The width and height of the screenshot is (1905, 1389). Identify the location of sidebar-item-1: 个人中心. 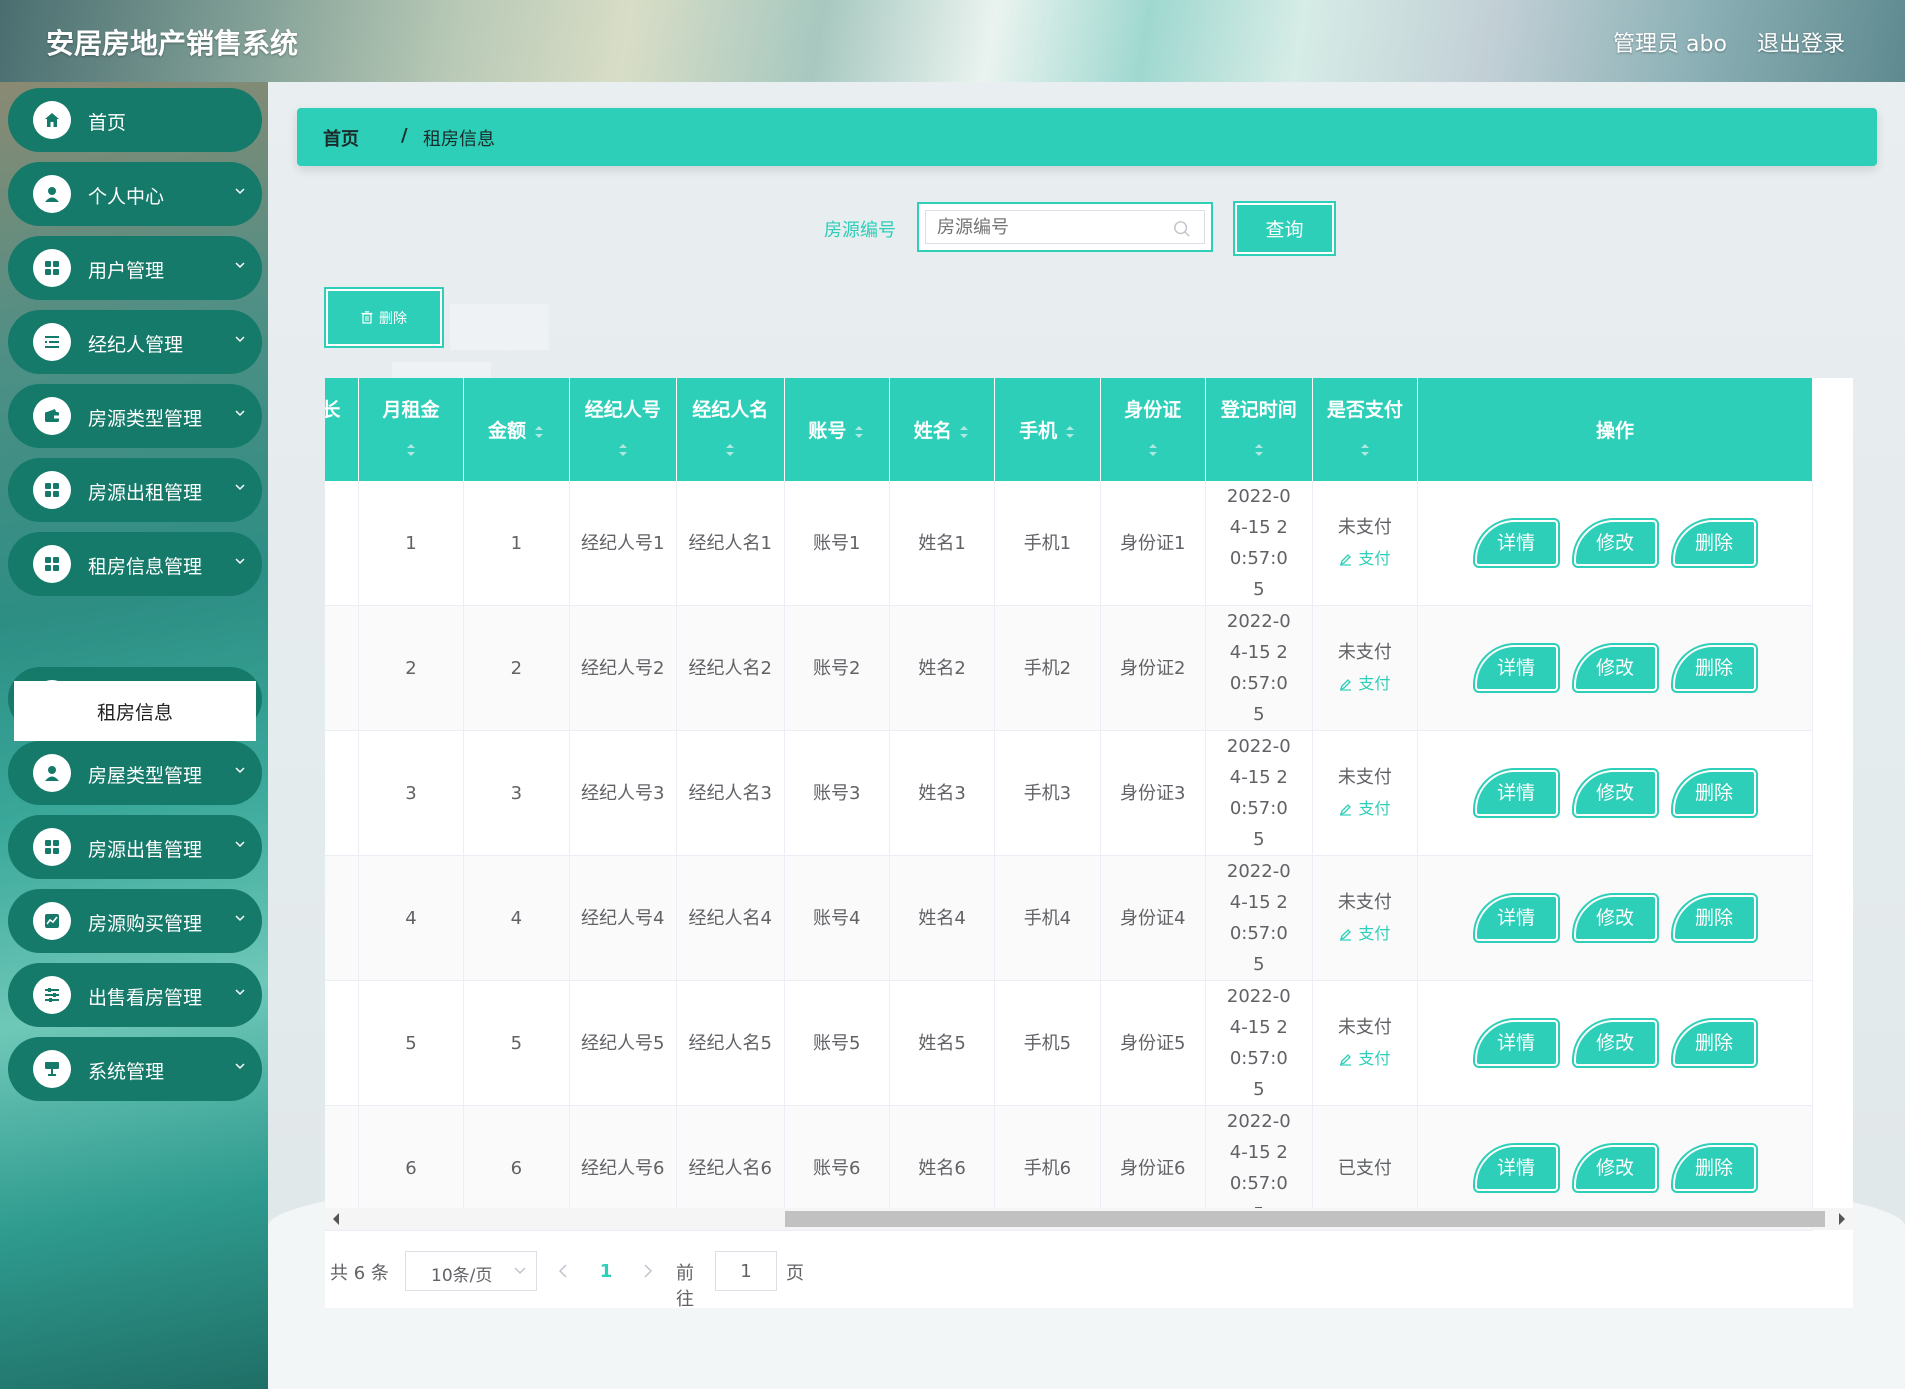
(135, 194).